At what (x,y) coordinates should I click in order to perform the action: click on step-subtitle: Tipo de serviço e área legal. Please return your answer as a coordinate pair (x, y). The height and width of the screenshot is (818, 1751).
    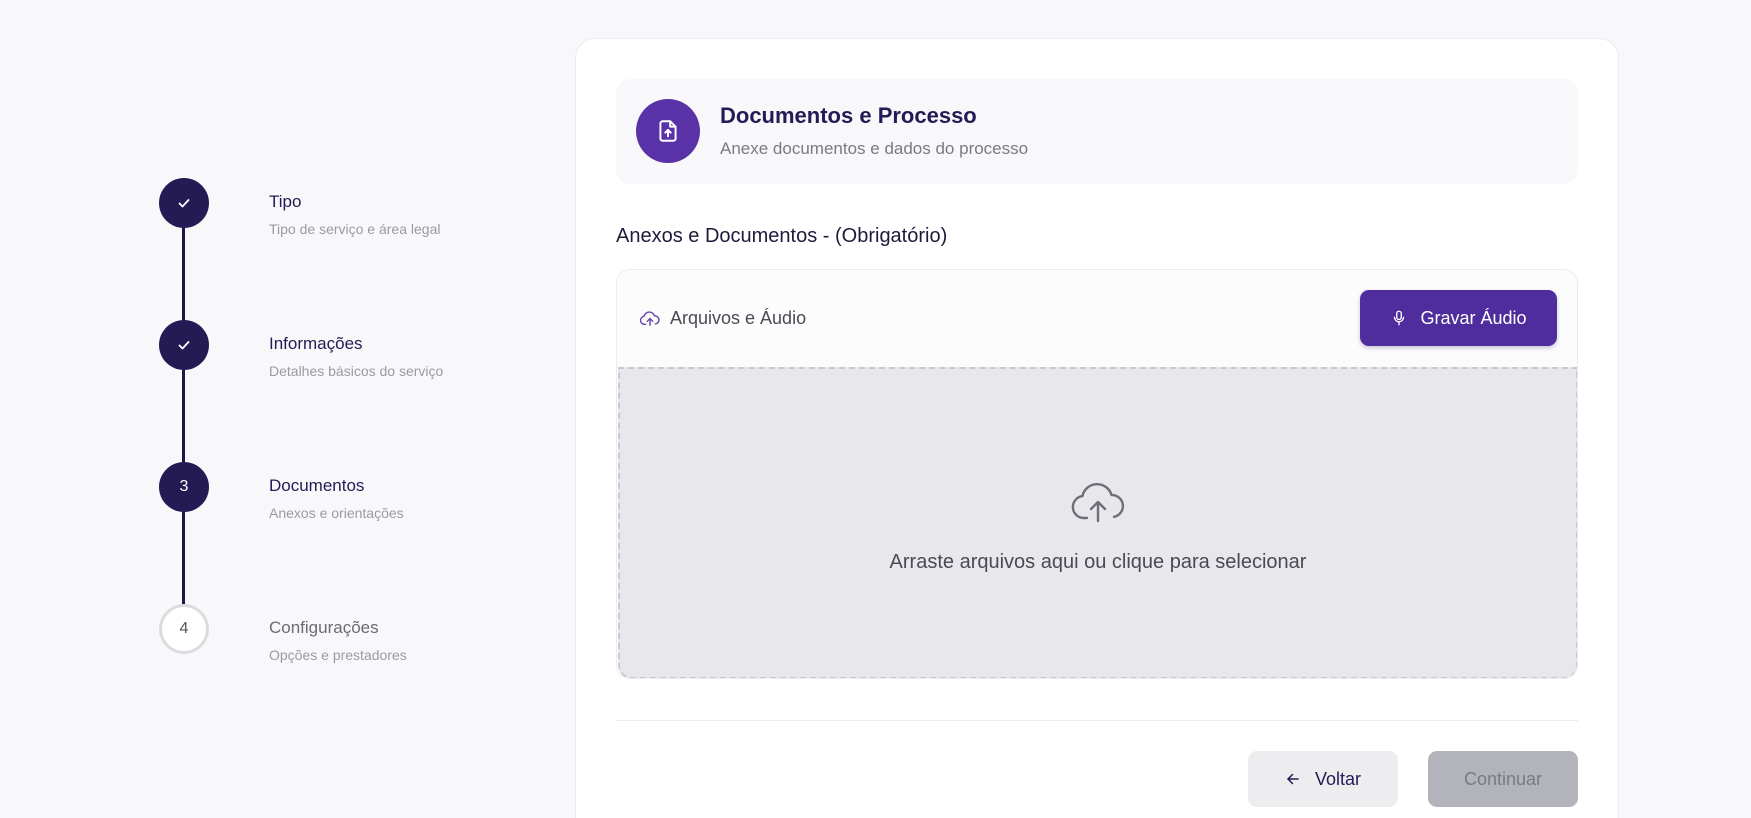
    Looking at the image, I should click on (355, 229).